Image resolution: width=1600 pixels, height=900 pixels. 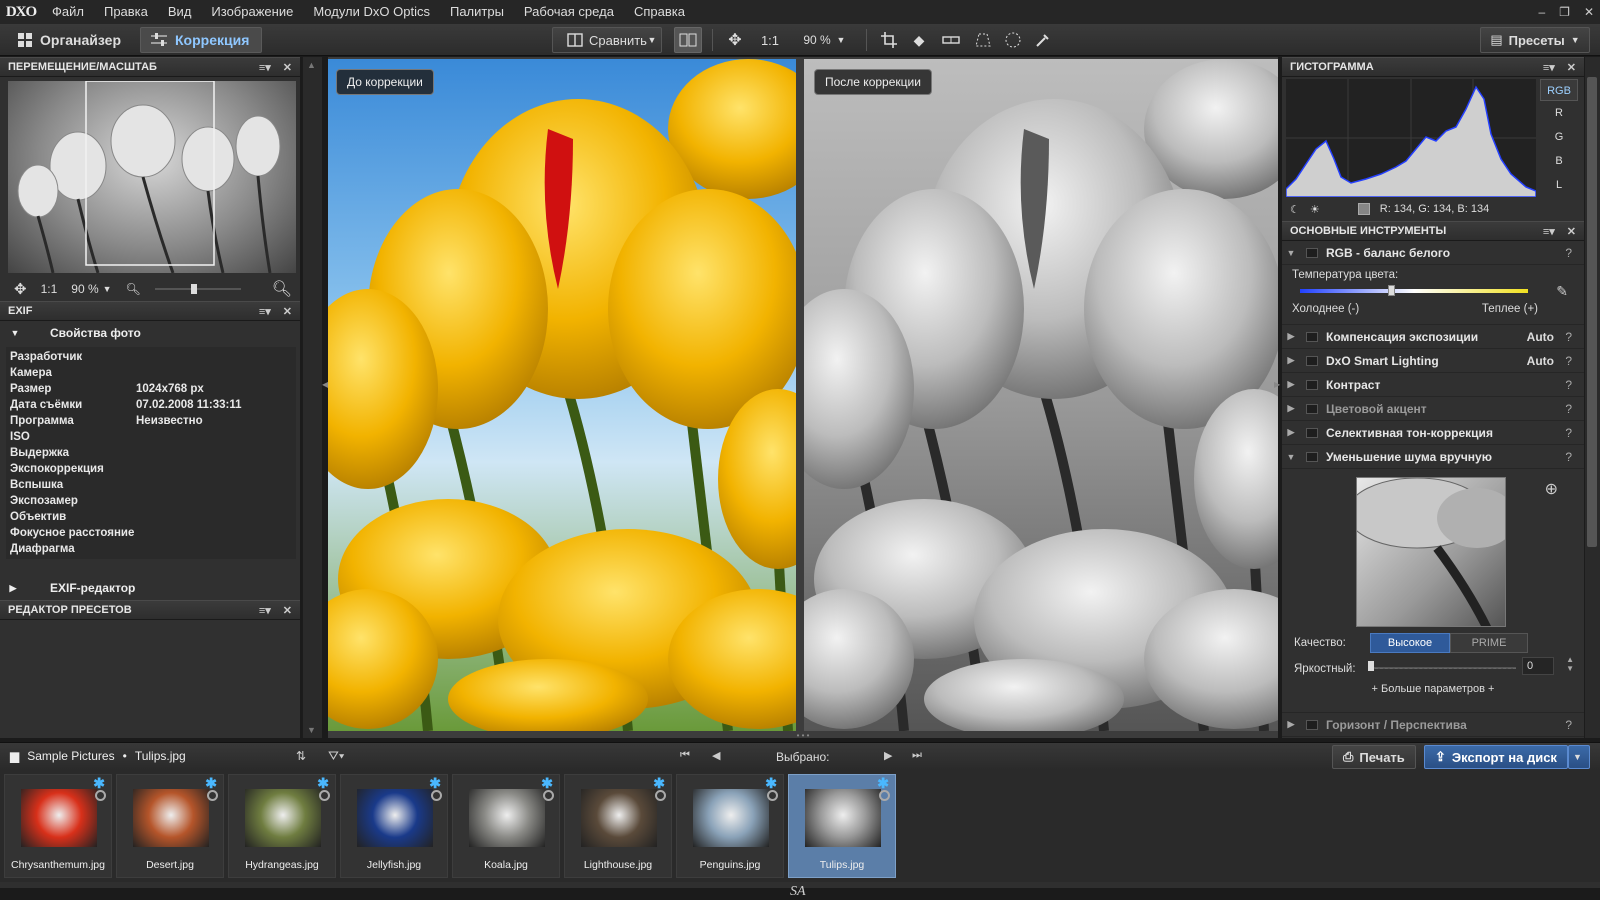 What do you see at coordinates (69, 40) in the screenshot?
I see `tab-organizer: Органайзер` at bounding box center [69, 40].